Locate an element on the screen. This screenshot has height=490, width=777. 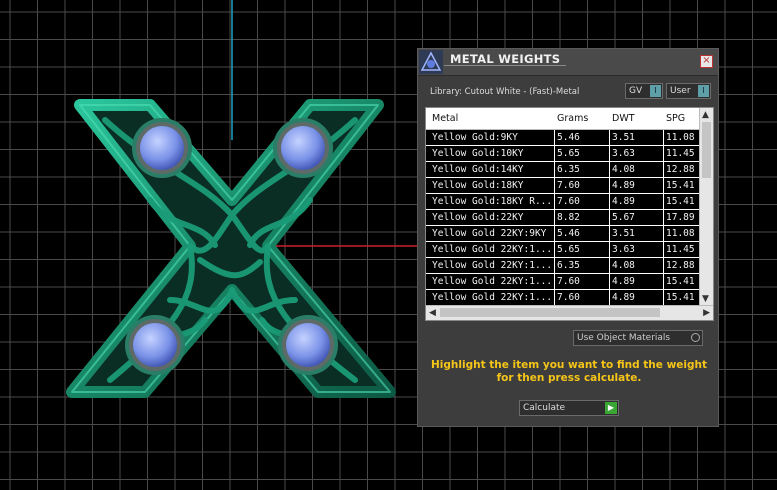
gem-bottom-right is located at coordinates (308, 345).